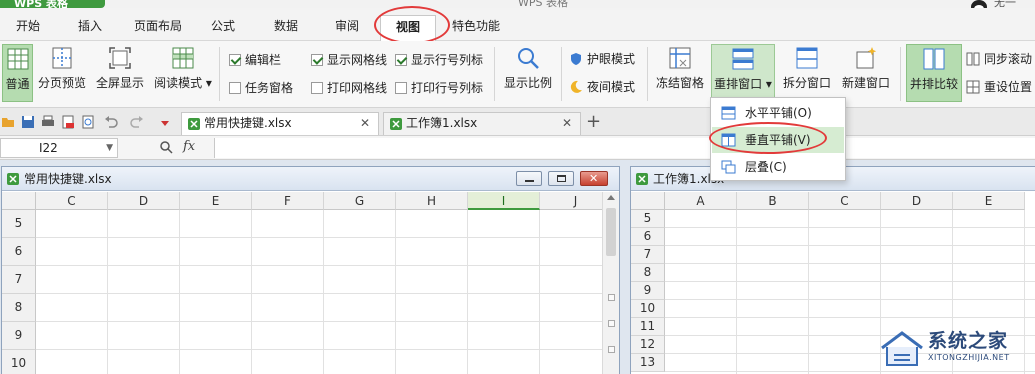 Image resolution: width=1035 pixels, height=374 pixels. What do you see at coordinates (408, 28) in the screenshot?
I see `tab-view: 视图` at bounding box center [408, 28].